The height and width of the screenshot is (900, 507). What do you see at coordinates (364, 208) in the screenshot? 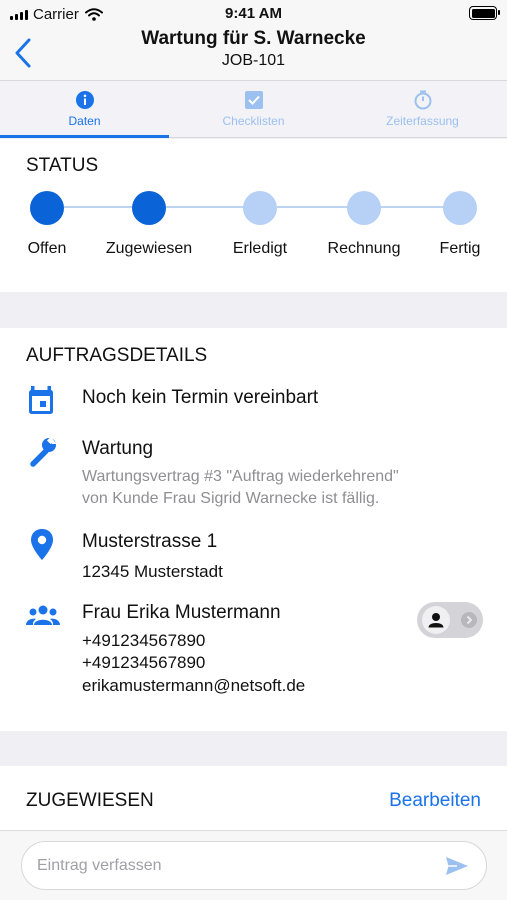
I see `step-dot-rechnung` at bounding box center [364, 208].